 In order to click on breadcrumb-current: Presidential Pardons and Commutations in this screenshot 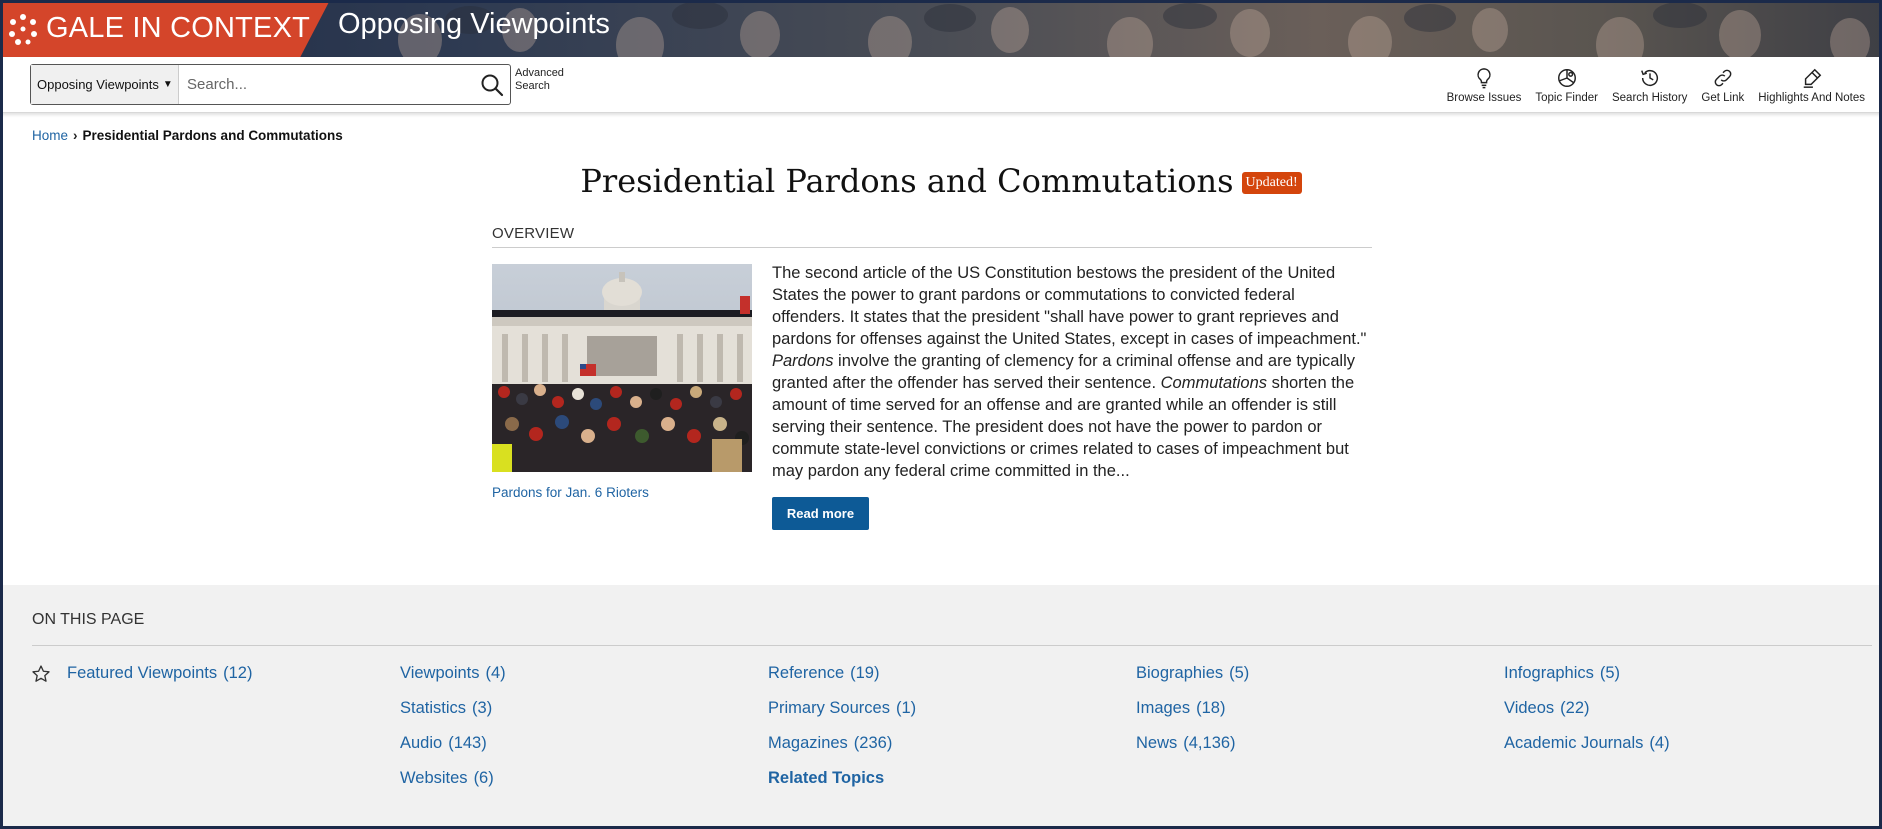, I will do `click(212, 135)`.